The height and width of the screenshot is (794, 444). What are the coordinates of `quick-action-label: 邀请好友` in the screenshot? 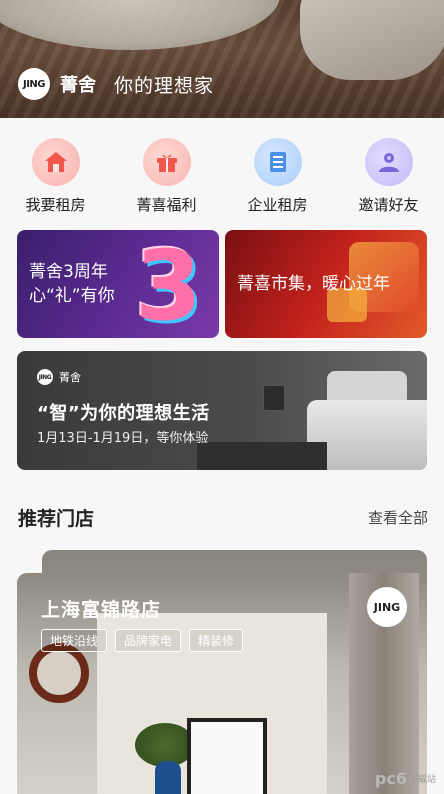 It's located at (388, 205).